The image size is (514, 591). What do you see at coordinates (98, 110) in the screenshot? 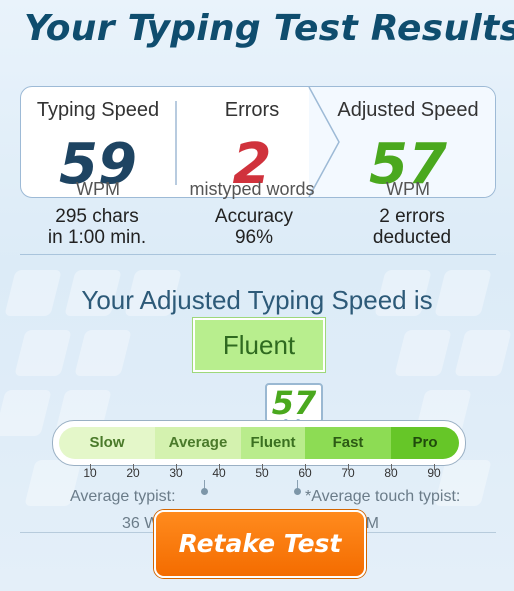
I see `typing-speed-label: Typing Speed` at bounding box center [98, 110].